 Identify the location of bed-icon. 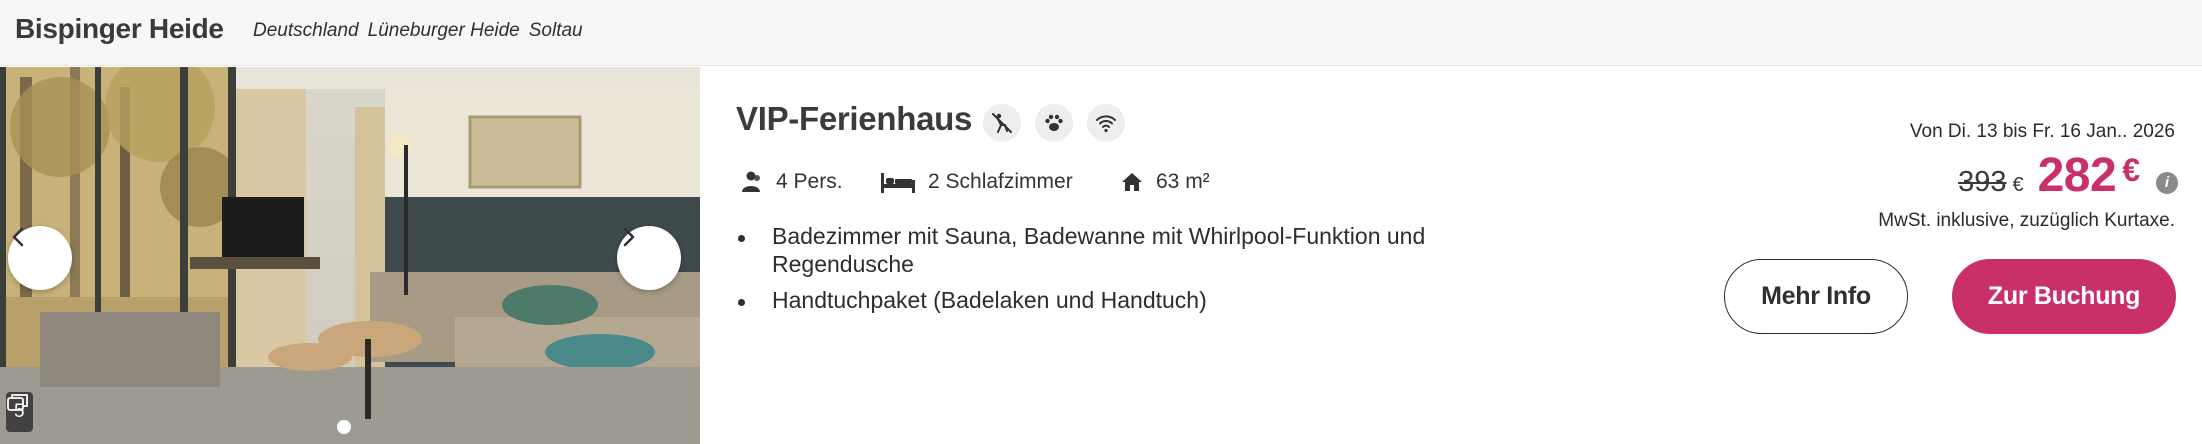
(898, 183).